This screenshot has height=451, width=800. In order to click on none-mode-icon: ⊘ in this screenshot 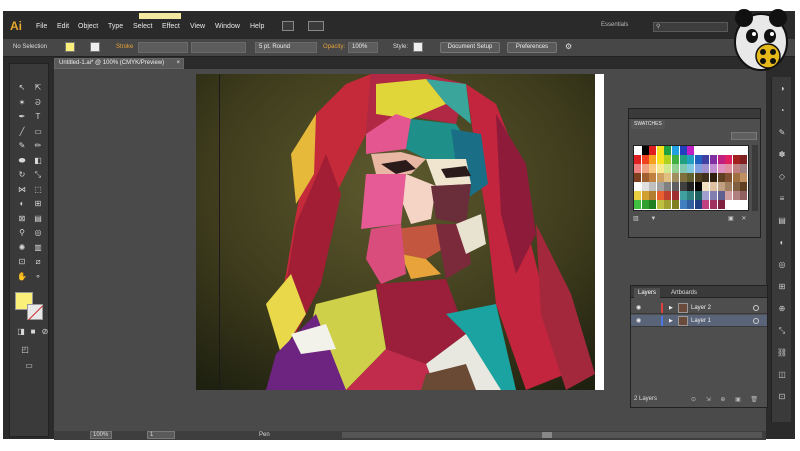, I will do `click(45, 332)`.